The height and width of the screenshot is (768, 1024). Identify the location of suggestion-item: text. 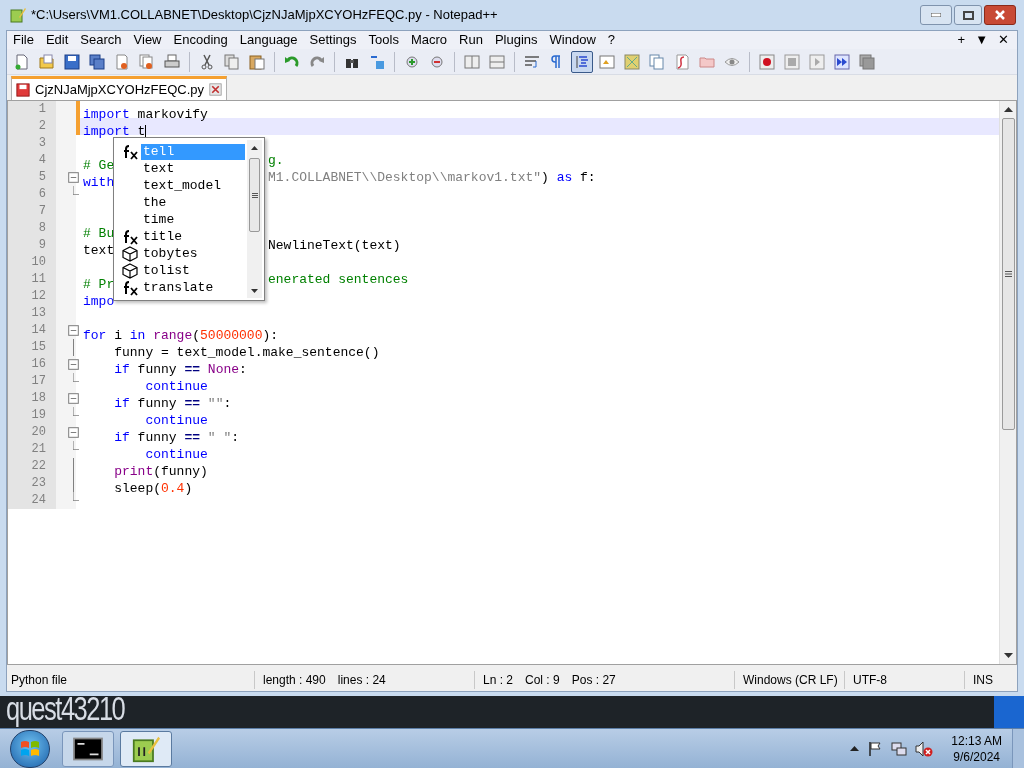
(193, 168).